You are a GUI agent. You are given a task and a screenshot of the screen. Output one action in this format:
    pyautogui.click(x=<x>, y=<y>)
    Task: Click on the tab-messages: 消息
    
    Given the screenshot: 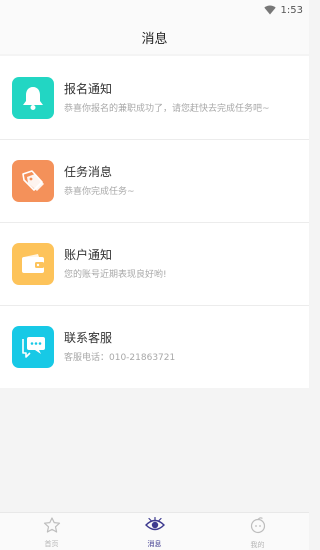 What is the action you would take?
    pyautogui.click(x=154, y=531)
    